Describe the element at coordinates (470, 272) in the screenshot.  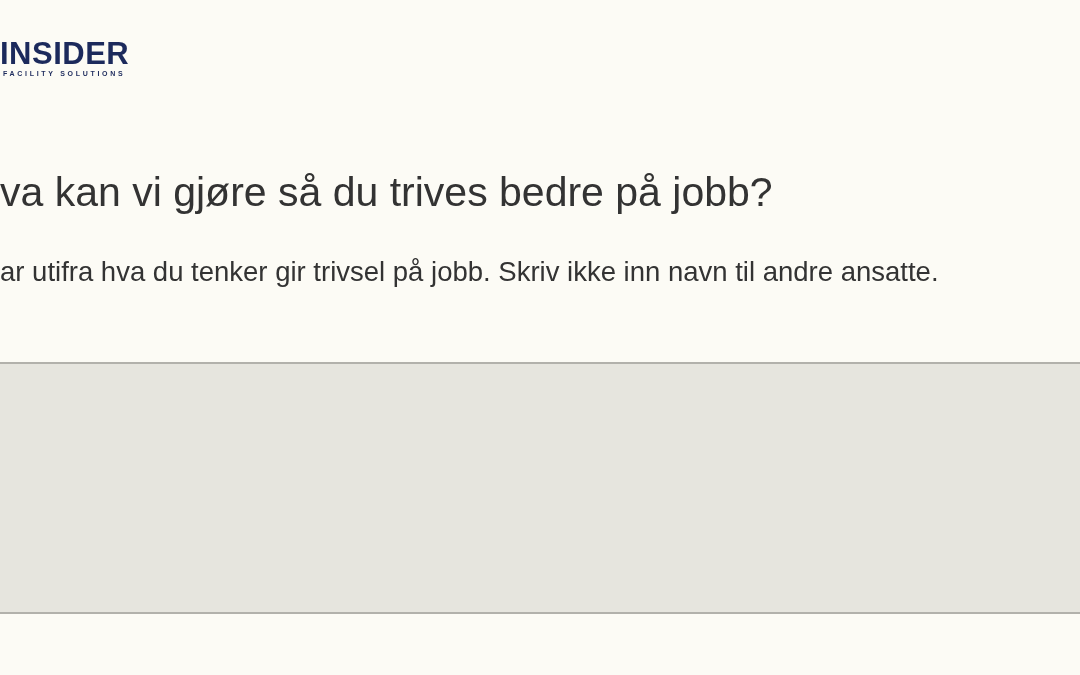
I see `question-description: ar utifra hva du tenker gir trivsel på jobb. Skriv ikke inn navn til andre ansatte.` at that location.